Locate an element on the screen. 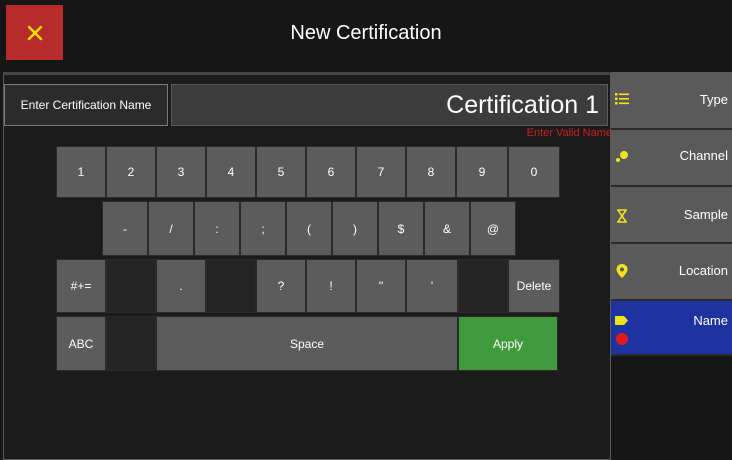 This screenshot has width=732, height=460. hourglass-icon is located at coordinates (622, 216).